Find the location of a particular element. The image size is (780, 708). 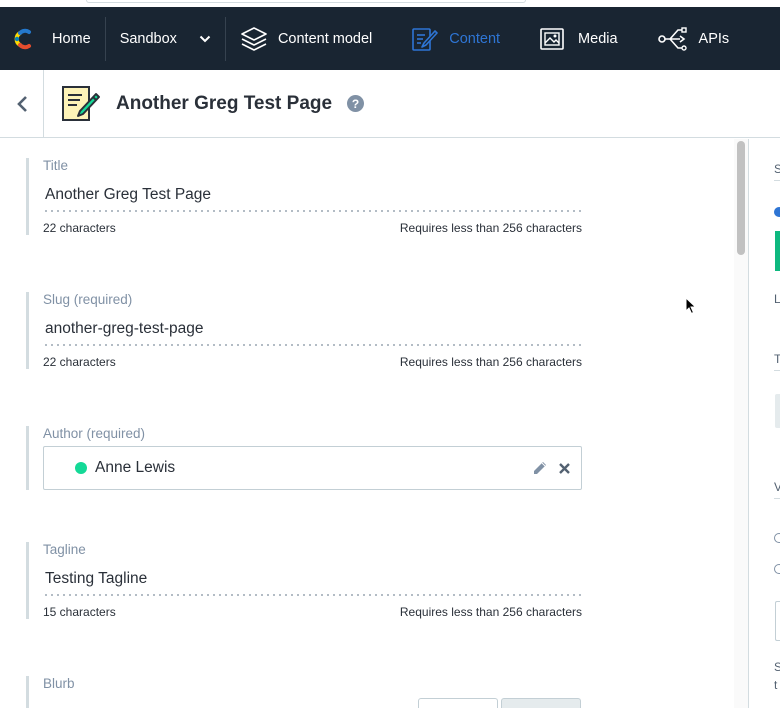

entry-header: Another Greg Test Page ? is located at coordinates (390, 104).